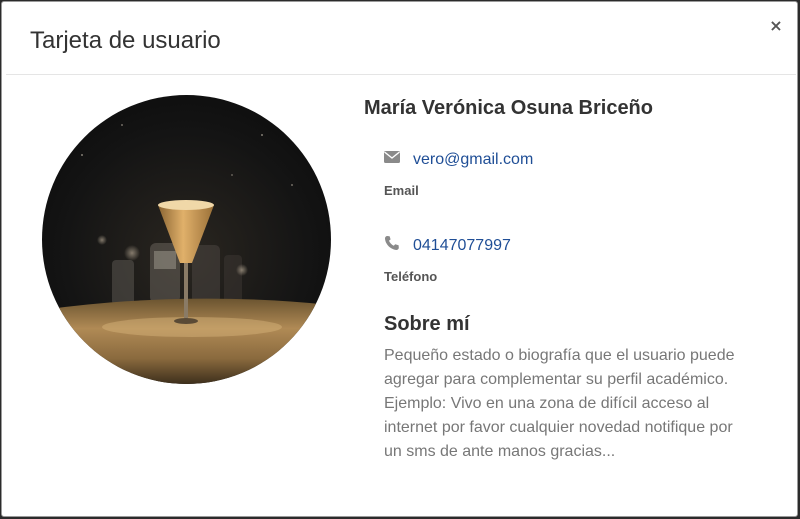  What do you see at coordinates (462, 246) in the screenshot?
I see `phone-link: 04147077997` at bounding box center [462, 246].